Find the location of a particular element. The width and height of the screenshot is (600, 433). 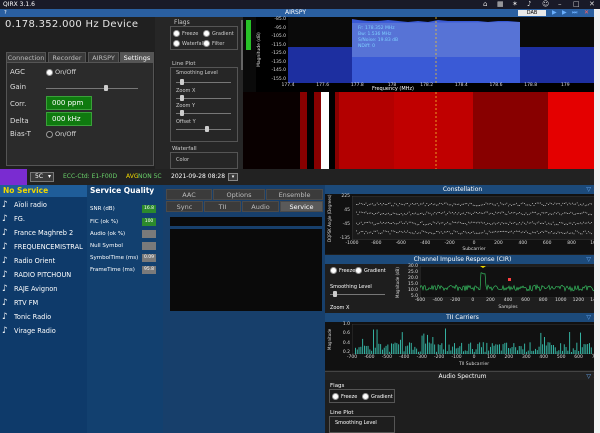

record-icon: ✕ is located at coordinates (586, 13).